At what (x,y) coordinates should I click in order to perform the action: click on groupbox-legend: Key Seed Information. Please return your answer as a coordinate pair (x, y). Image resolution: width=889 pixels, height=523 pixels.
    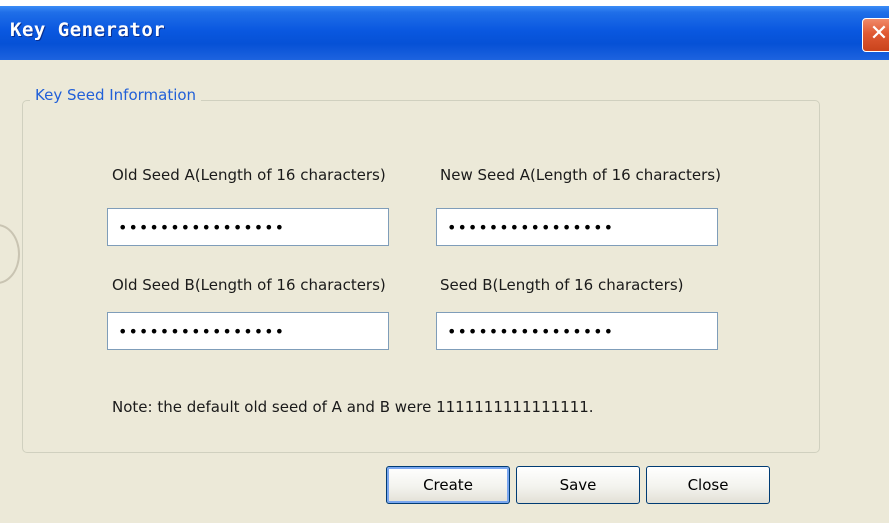
    Looking at the image, I should click on (116, 95).